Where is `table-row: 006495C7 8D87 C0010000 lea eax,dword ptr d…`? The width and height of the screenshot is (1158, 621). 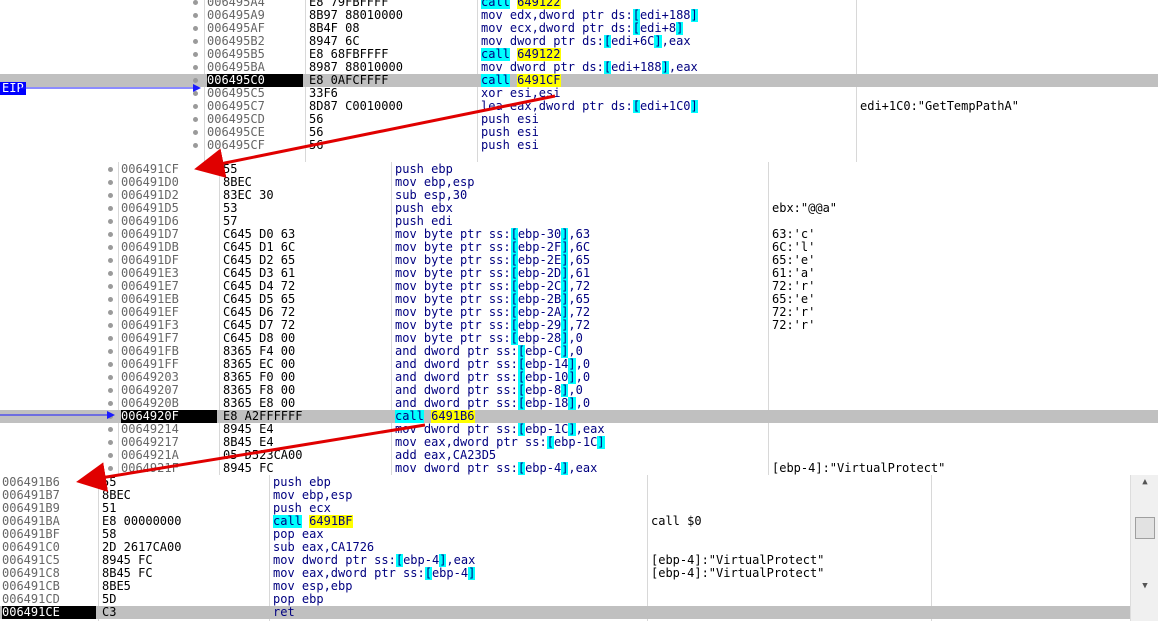 table-row: 006495C7 8D87 C0010000 lea eax,dword ptr d… is located at coordinates (579, 106).